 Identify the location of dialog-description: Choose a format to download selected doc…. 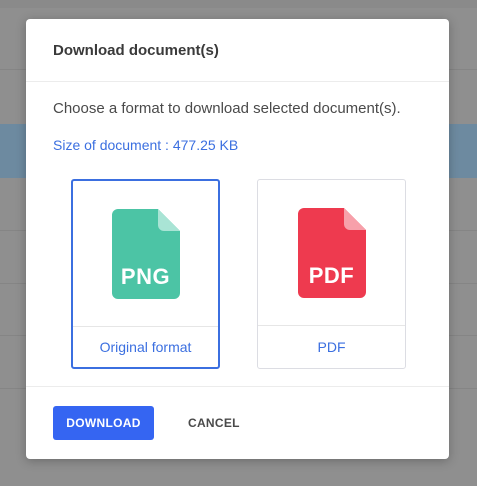
(227, 108).